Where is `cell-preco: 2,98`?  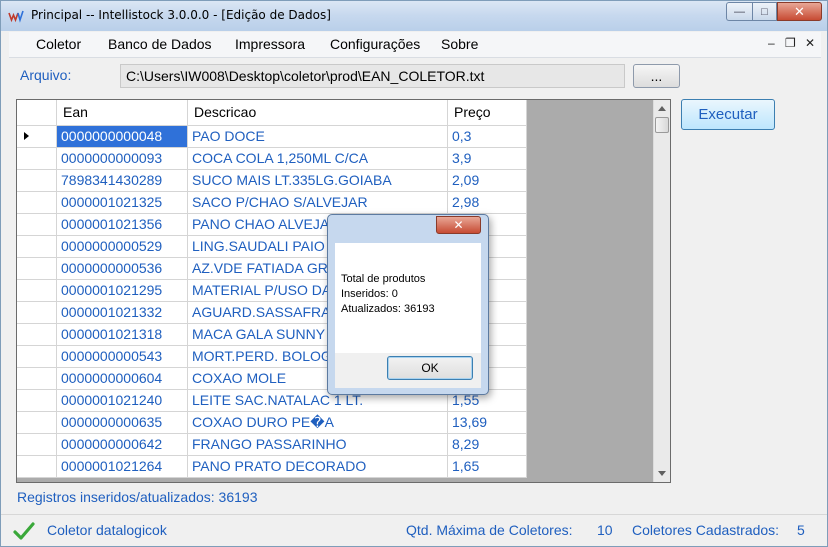 cell-preco: 2,98 is located at coordinates (487, 203).